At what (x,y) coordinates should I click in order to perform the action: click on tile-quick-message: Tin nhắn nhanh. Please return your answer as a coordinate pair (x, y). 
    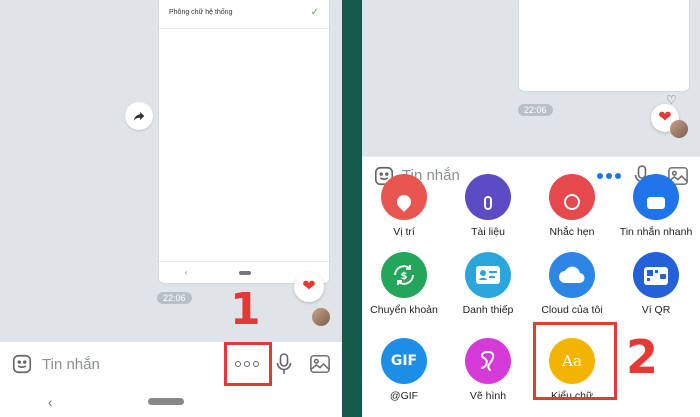
    Looking at the image, I should click on (656, 206).